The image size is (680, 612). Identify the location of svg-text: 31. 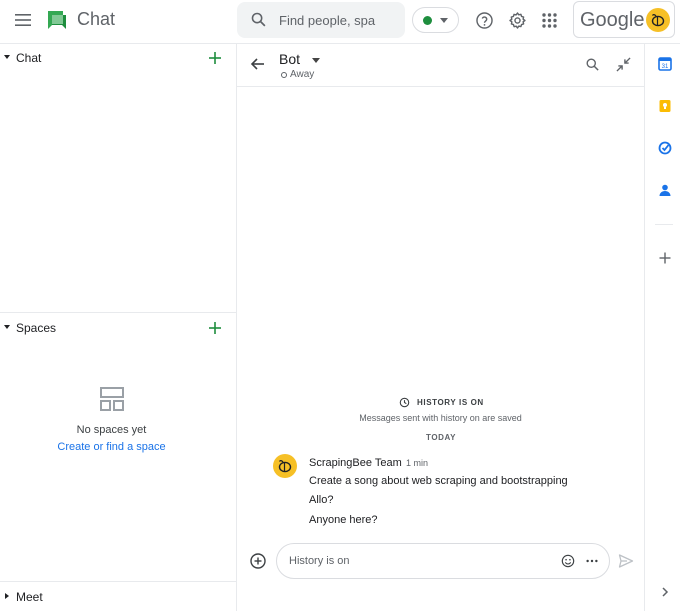
(665, 67).